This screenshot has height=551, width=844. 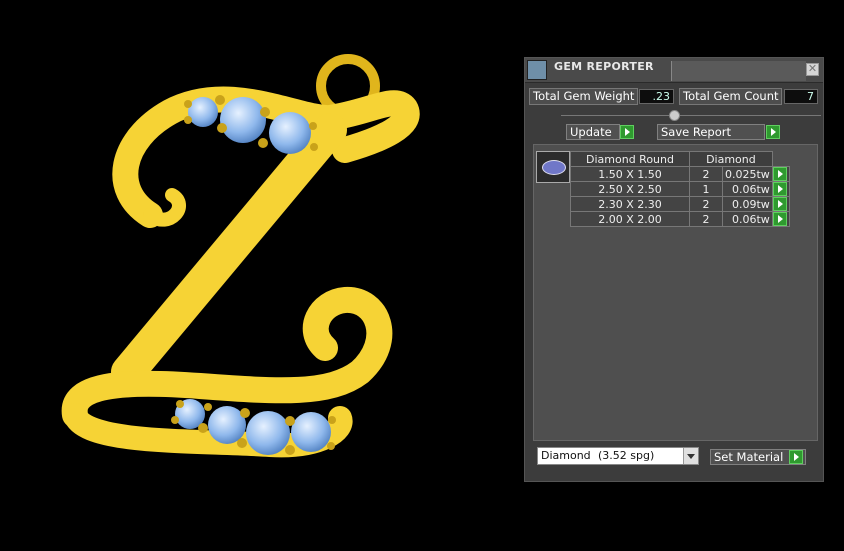 I want to click on gem-size: 2.30 X 2.30, so click(x=630, y=204).